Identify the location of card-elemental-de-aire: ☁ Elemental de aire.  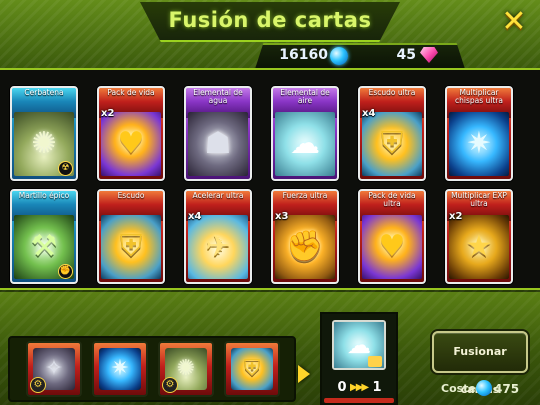
(305, 133).